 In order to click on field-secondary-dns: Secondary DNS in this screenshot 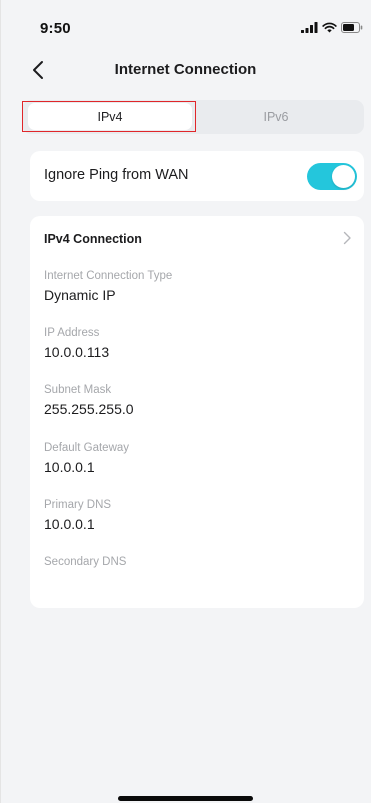, I will do `click(85, 564)`.